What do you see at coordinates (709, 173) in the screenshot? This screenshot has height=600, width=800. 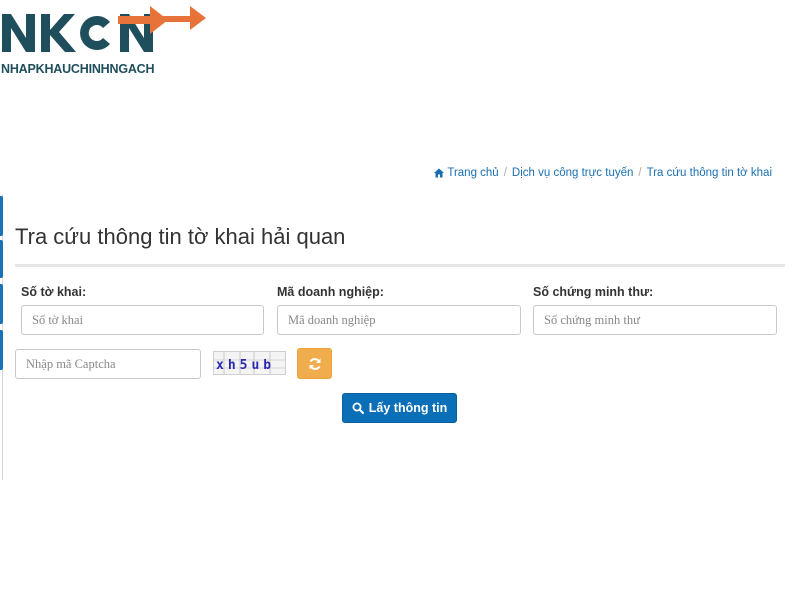 I see `breadcrumb-current-link: Tra cứu thông tin tờ khai` at bounding box center [709, 173].